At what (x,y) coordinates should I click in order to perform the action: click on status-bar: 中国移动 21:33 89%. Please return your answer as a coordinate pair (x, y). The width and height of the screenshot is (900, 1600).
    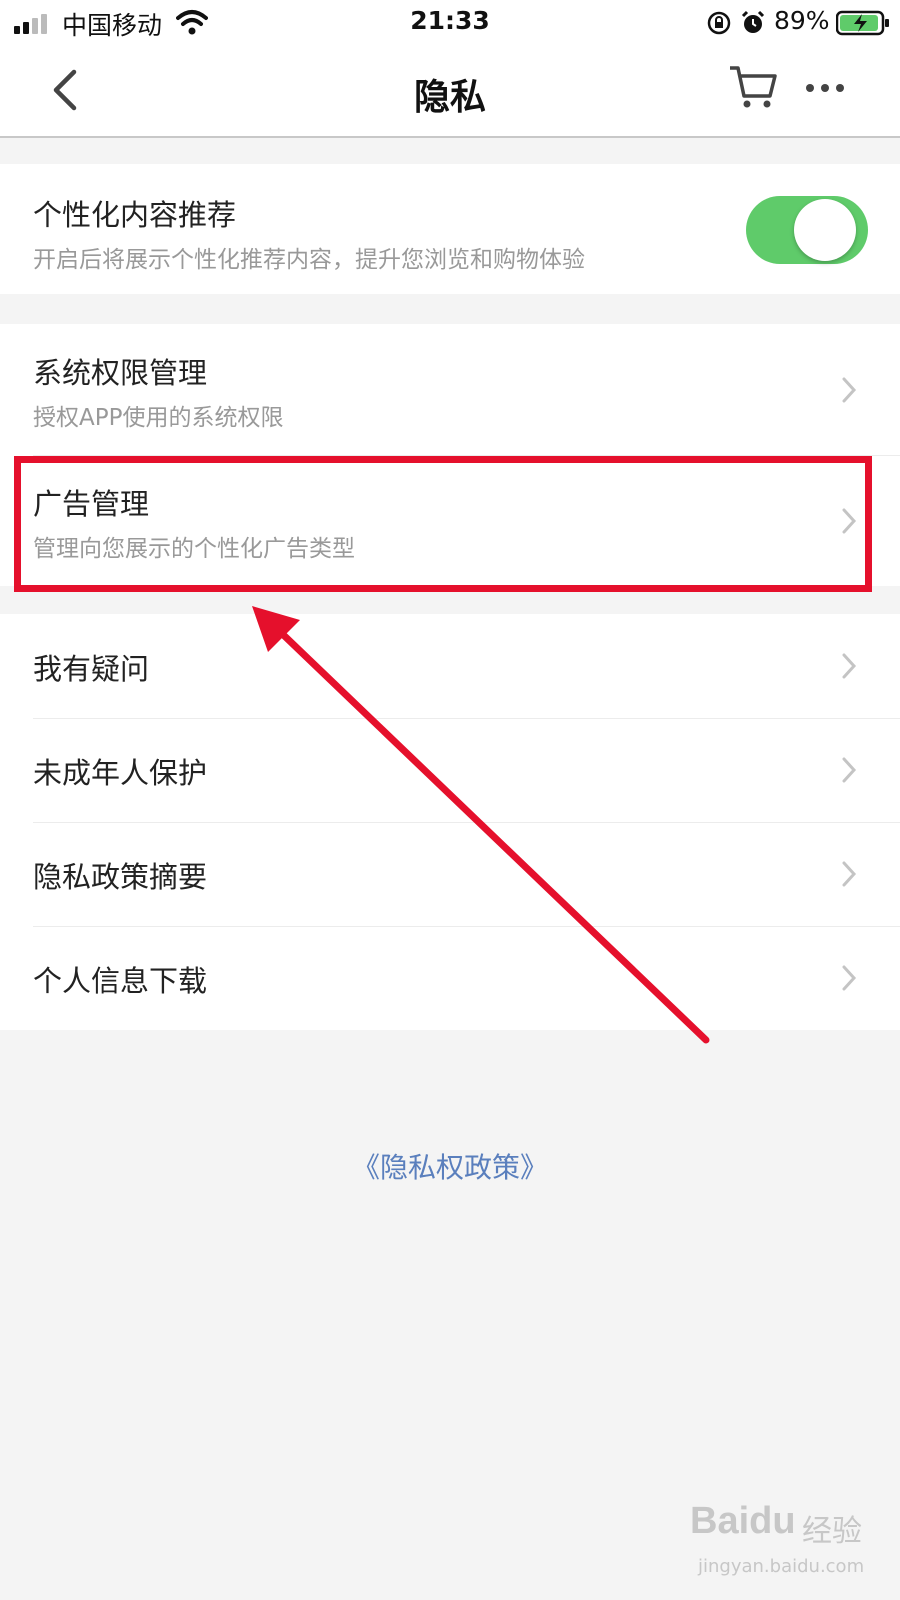
    Looking at the image, I should click on (450, 24).